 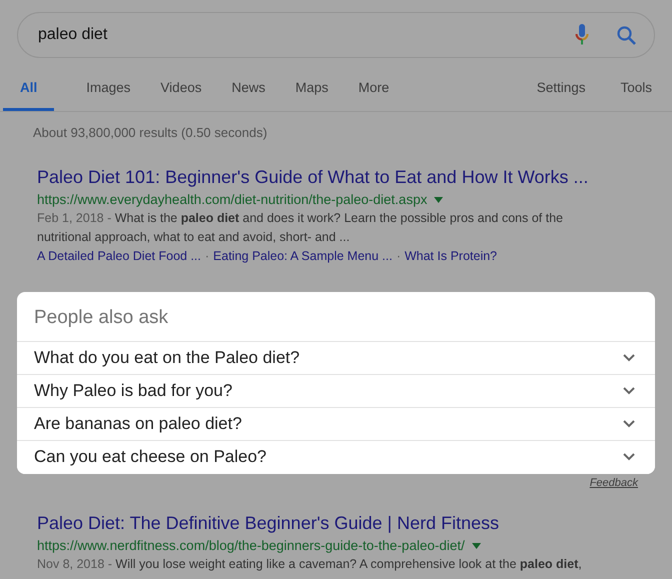 I want to click on settings-link: Settings, so click(x=561, y=95).